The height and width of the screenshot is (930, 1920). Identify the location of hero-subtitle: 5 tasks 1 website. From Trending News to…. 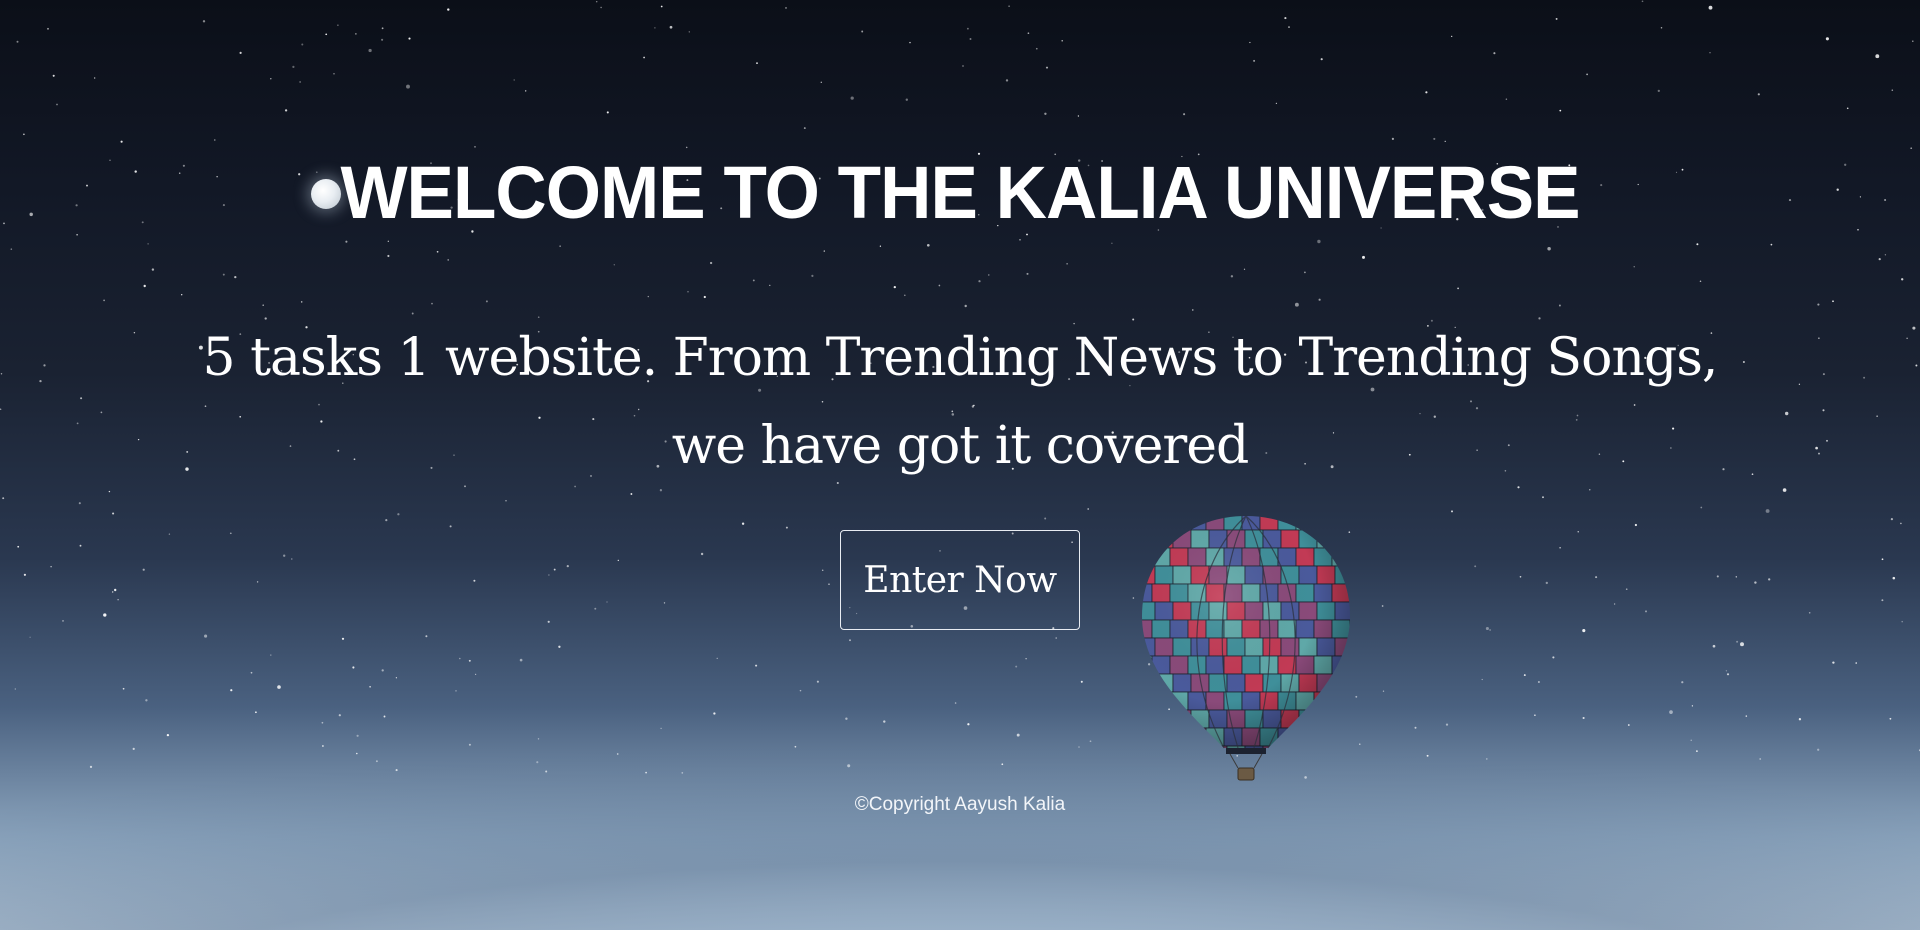
(960, 402).